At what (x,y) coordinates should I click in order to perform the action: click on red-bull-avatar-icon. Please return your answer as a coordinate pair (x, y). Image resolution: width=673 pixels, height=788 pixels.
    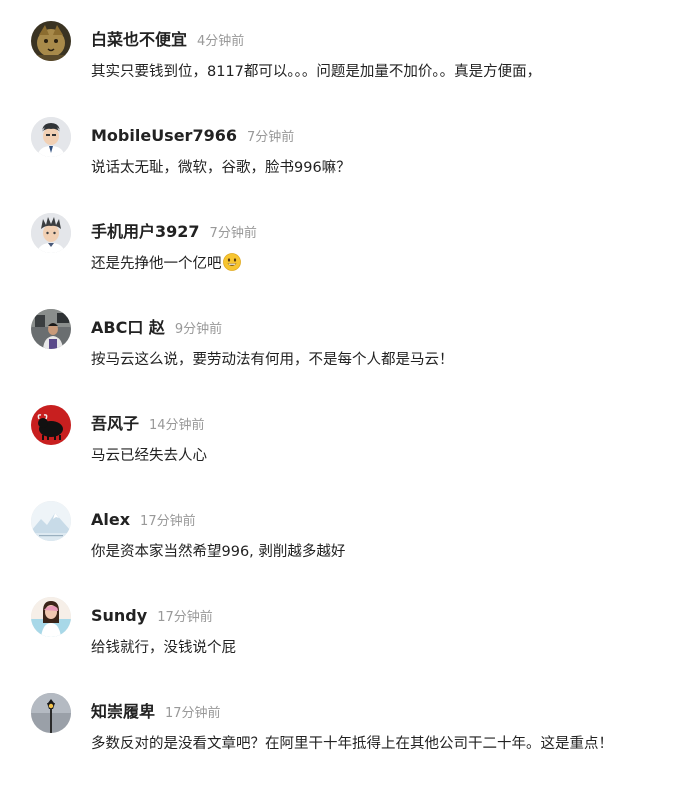
    Looking at the image, I should click on (51, 425).